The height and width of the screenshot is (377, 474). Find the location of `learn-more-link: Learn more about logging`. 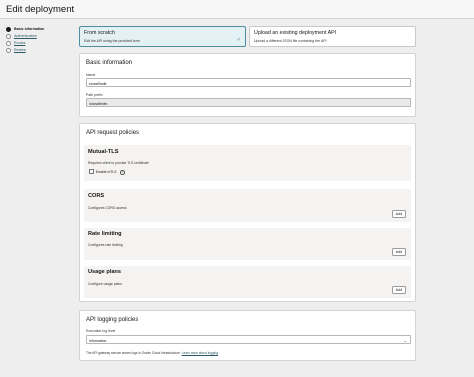

learn-more-link: Learn more about logging is located at coordinates (200, 353).